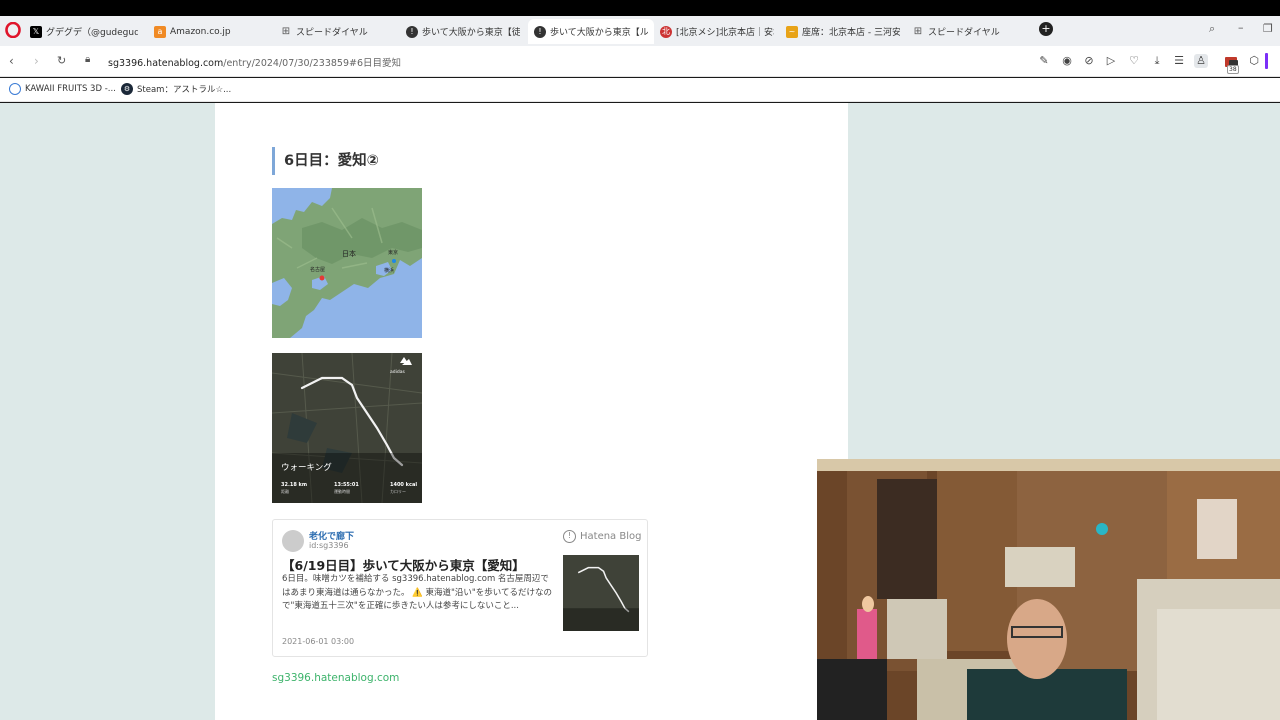  What do you see at coordinates (389, 270) in the screenshot?
I see `map-label-yokohama: 横浜` at bounding box center [389, 270].